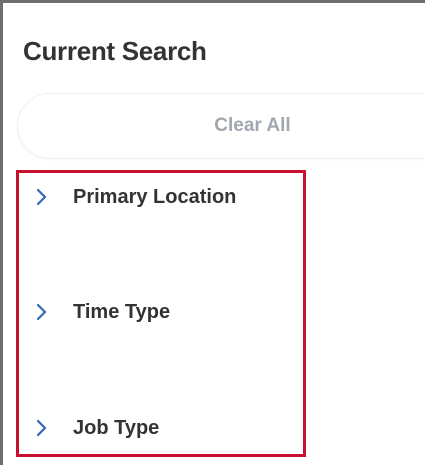 The width and height of the screenshot is (425, 465). I want to click on facet-primary-location: Primary Location, so click(135, 197).